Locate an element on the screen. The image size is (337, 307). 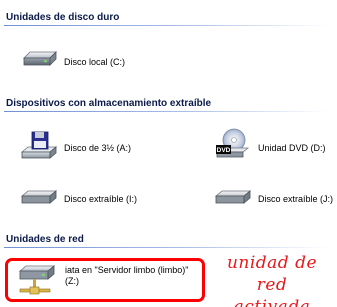
drive-item-dvd-d: DVD Unidad DVD (D:) is located at coordinates (274, 143).